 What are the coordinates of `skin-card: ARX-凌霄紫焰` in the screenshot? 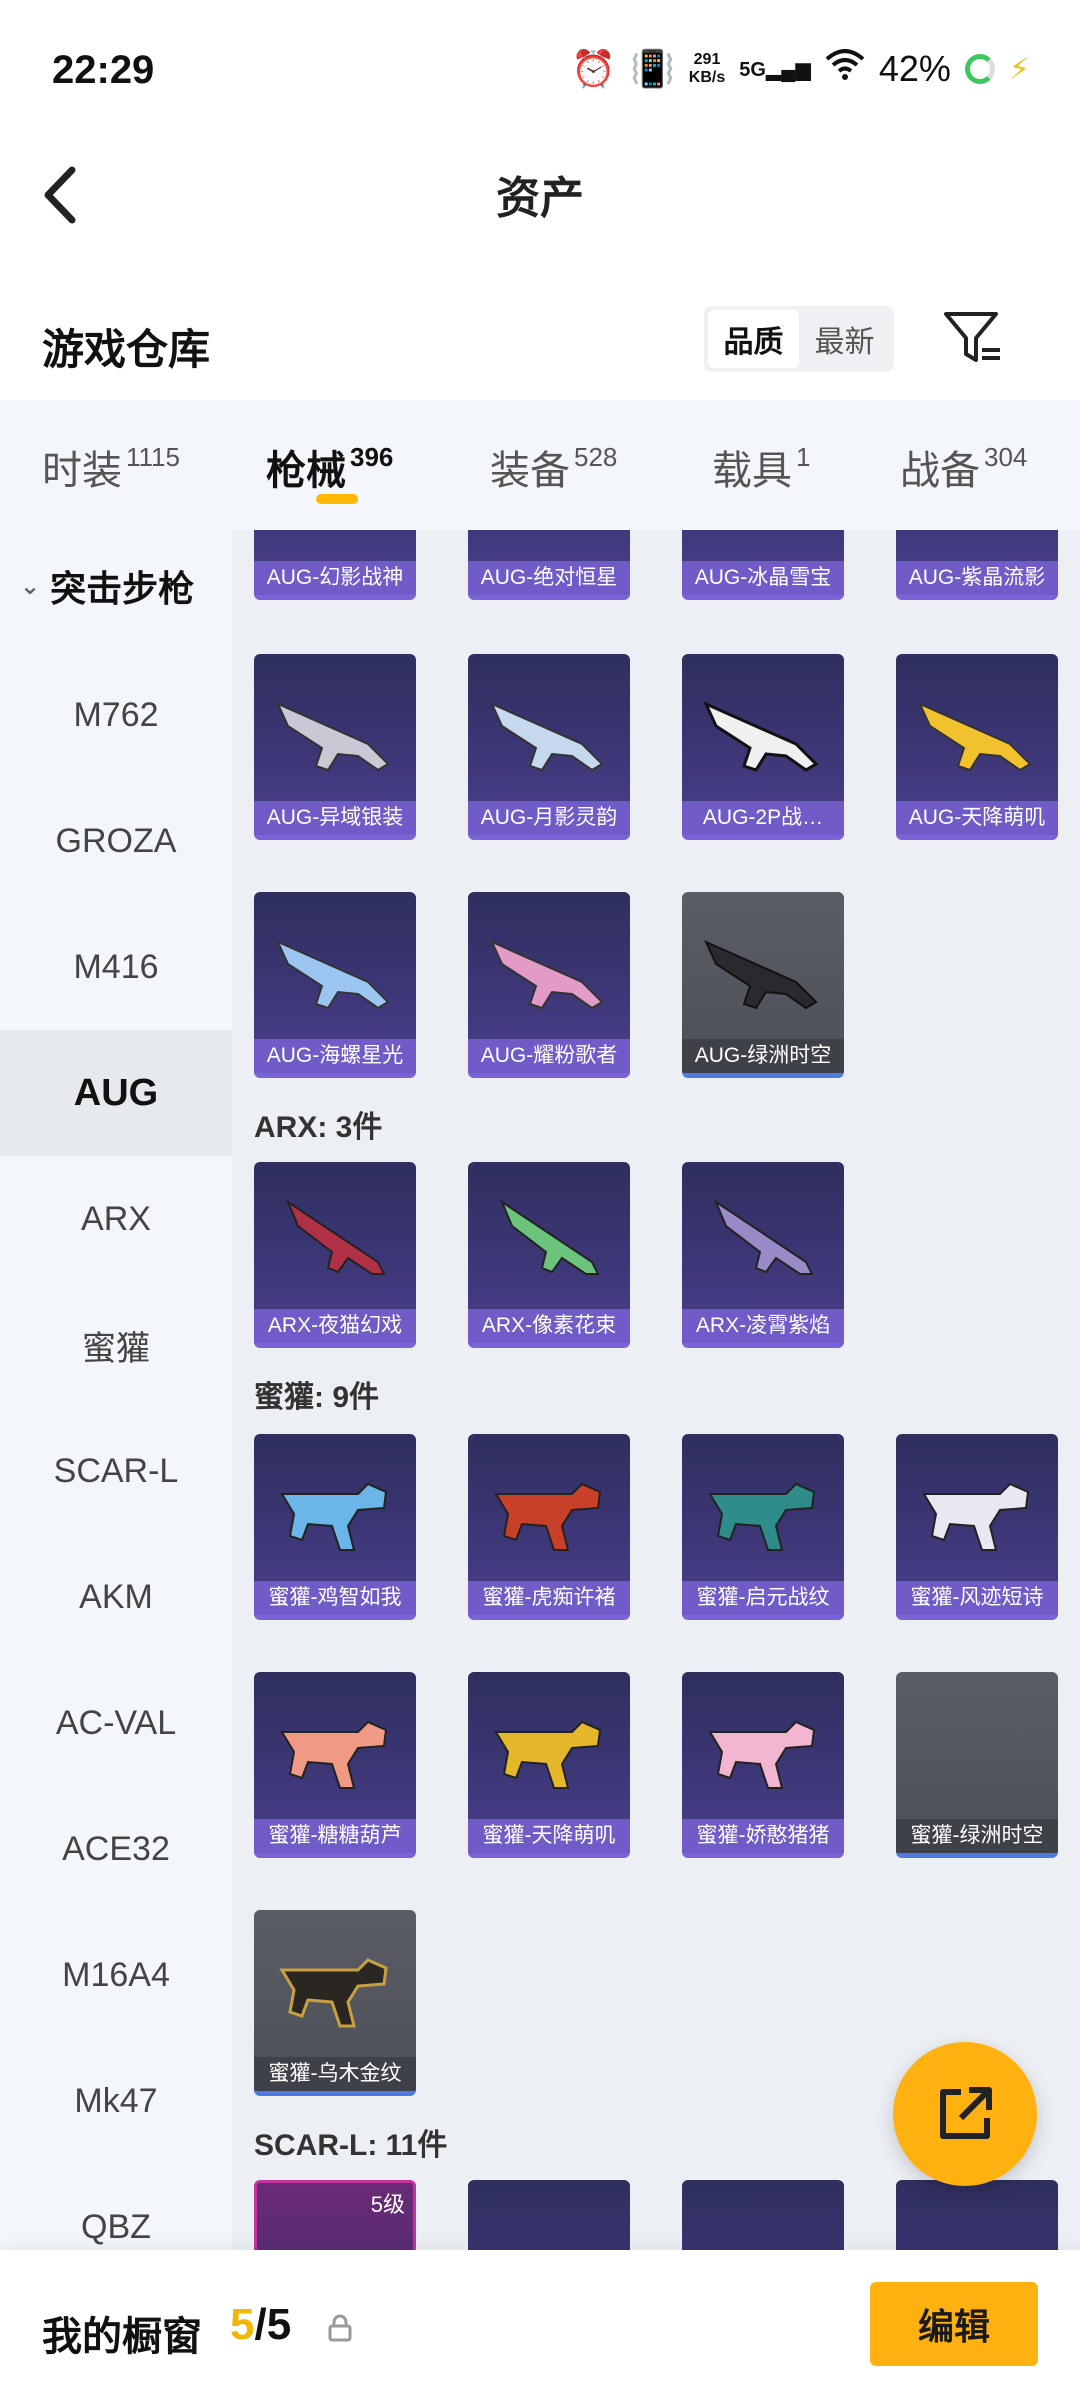 It's located at (763, 1255).